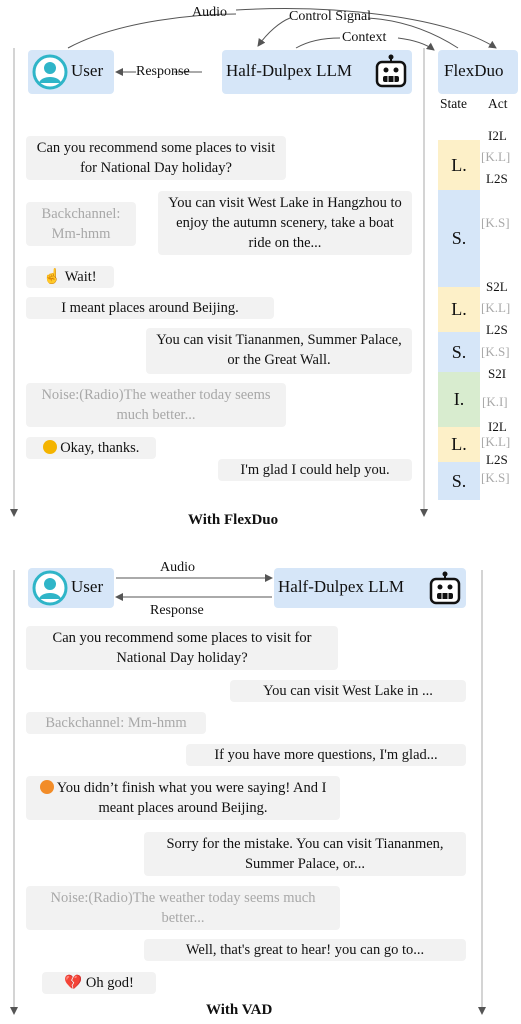 The height and width of the screenshot is (1024, 521). What do you see at coordinates (416, 44) in the screenshot?
I see `context-arrow-b` at bounding box center [416, 44].